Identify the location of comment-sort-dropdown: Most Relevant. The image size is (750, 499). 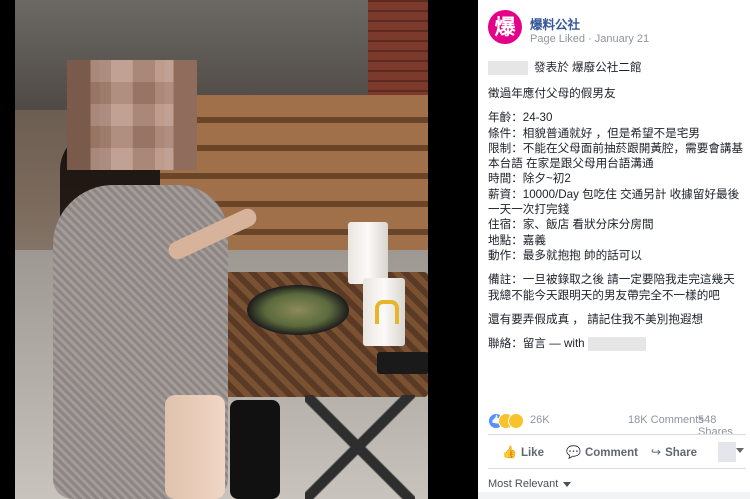
(530, 484).